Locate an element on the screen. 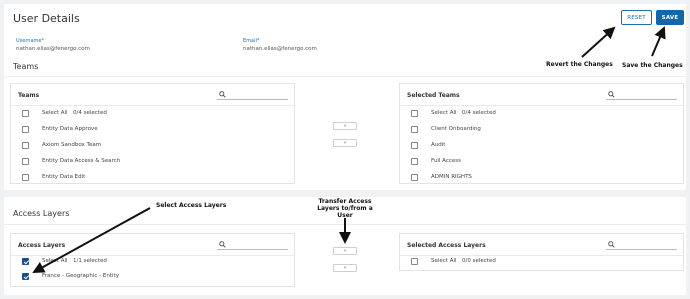 This screenshot has height=299, width=690. email-value: nathan.elias@fenergo.com is located at coordinates (280, 49).